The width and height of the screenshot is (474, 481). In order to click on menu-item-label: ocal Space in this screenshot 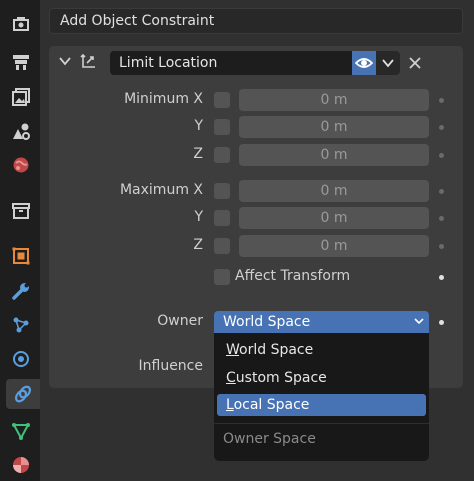, I will do `click(271, 405)`.